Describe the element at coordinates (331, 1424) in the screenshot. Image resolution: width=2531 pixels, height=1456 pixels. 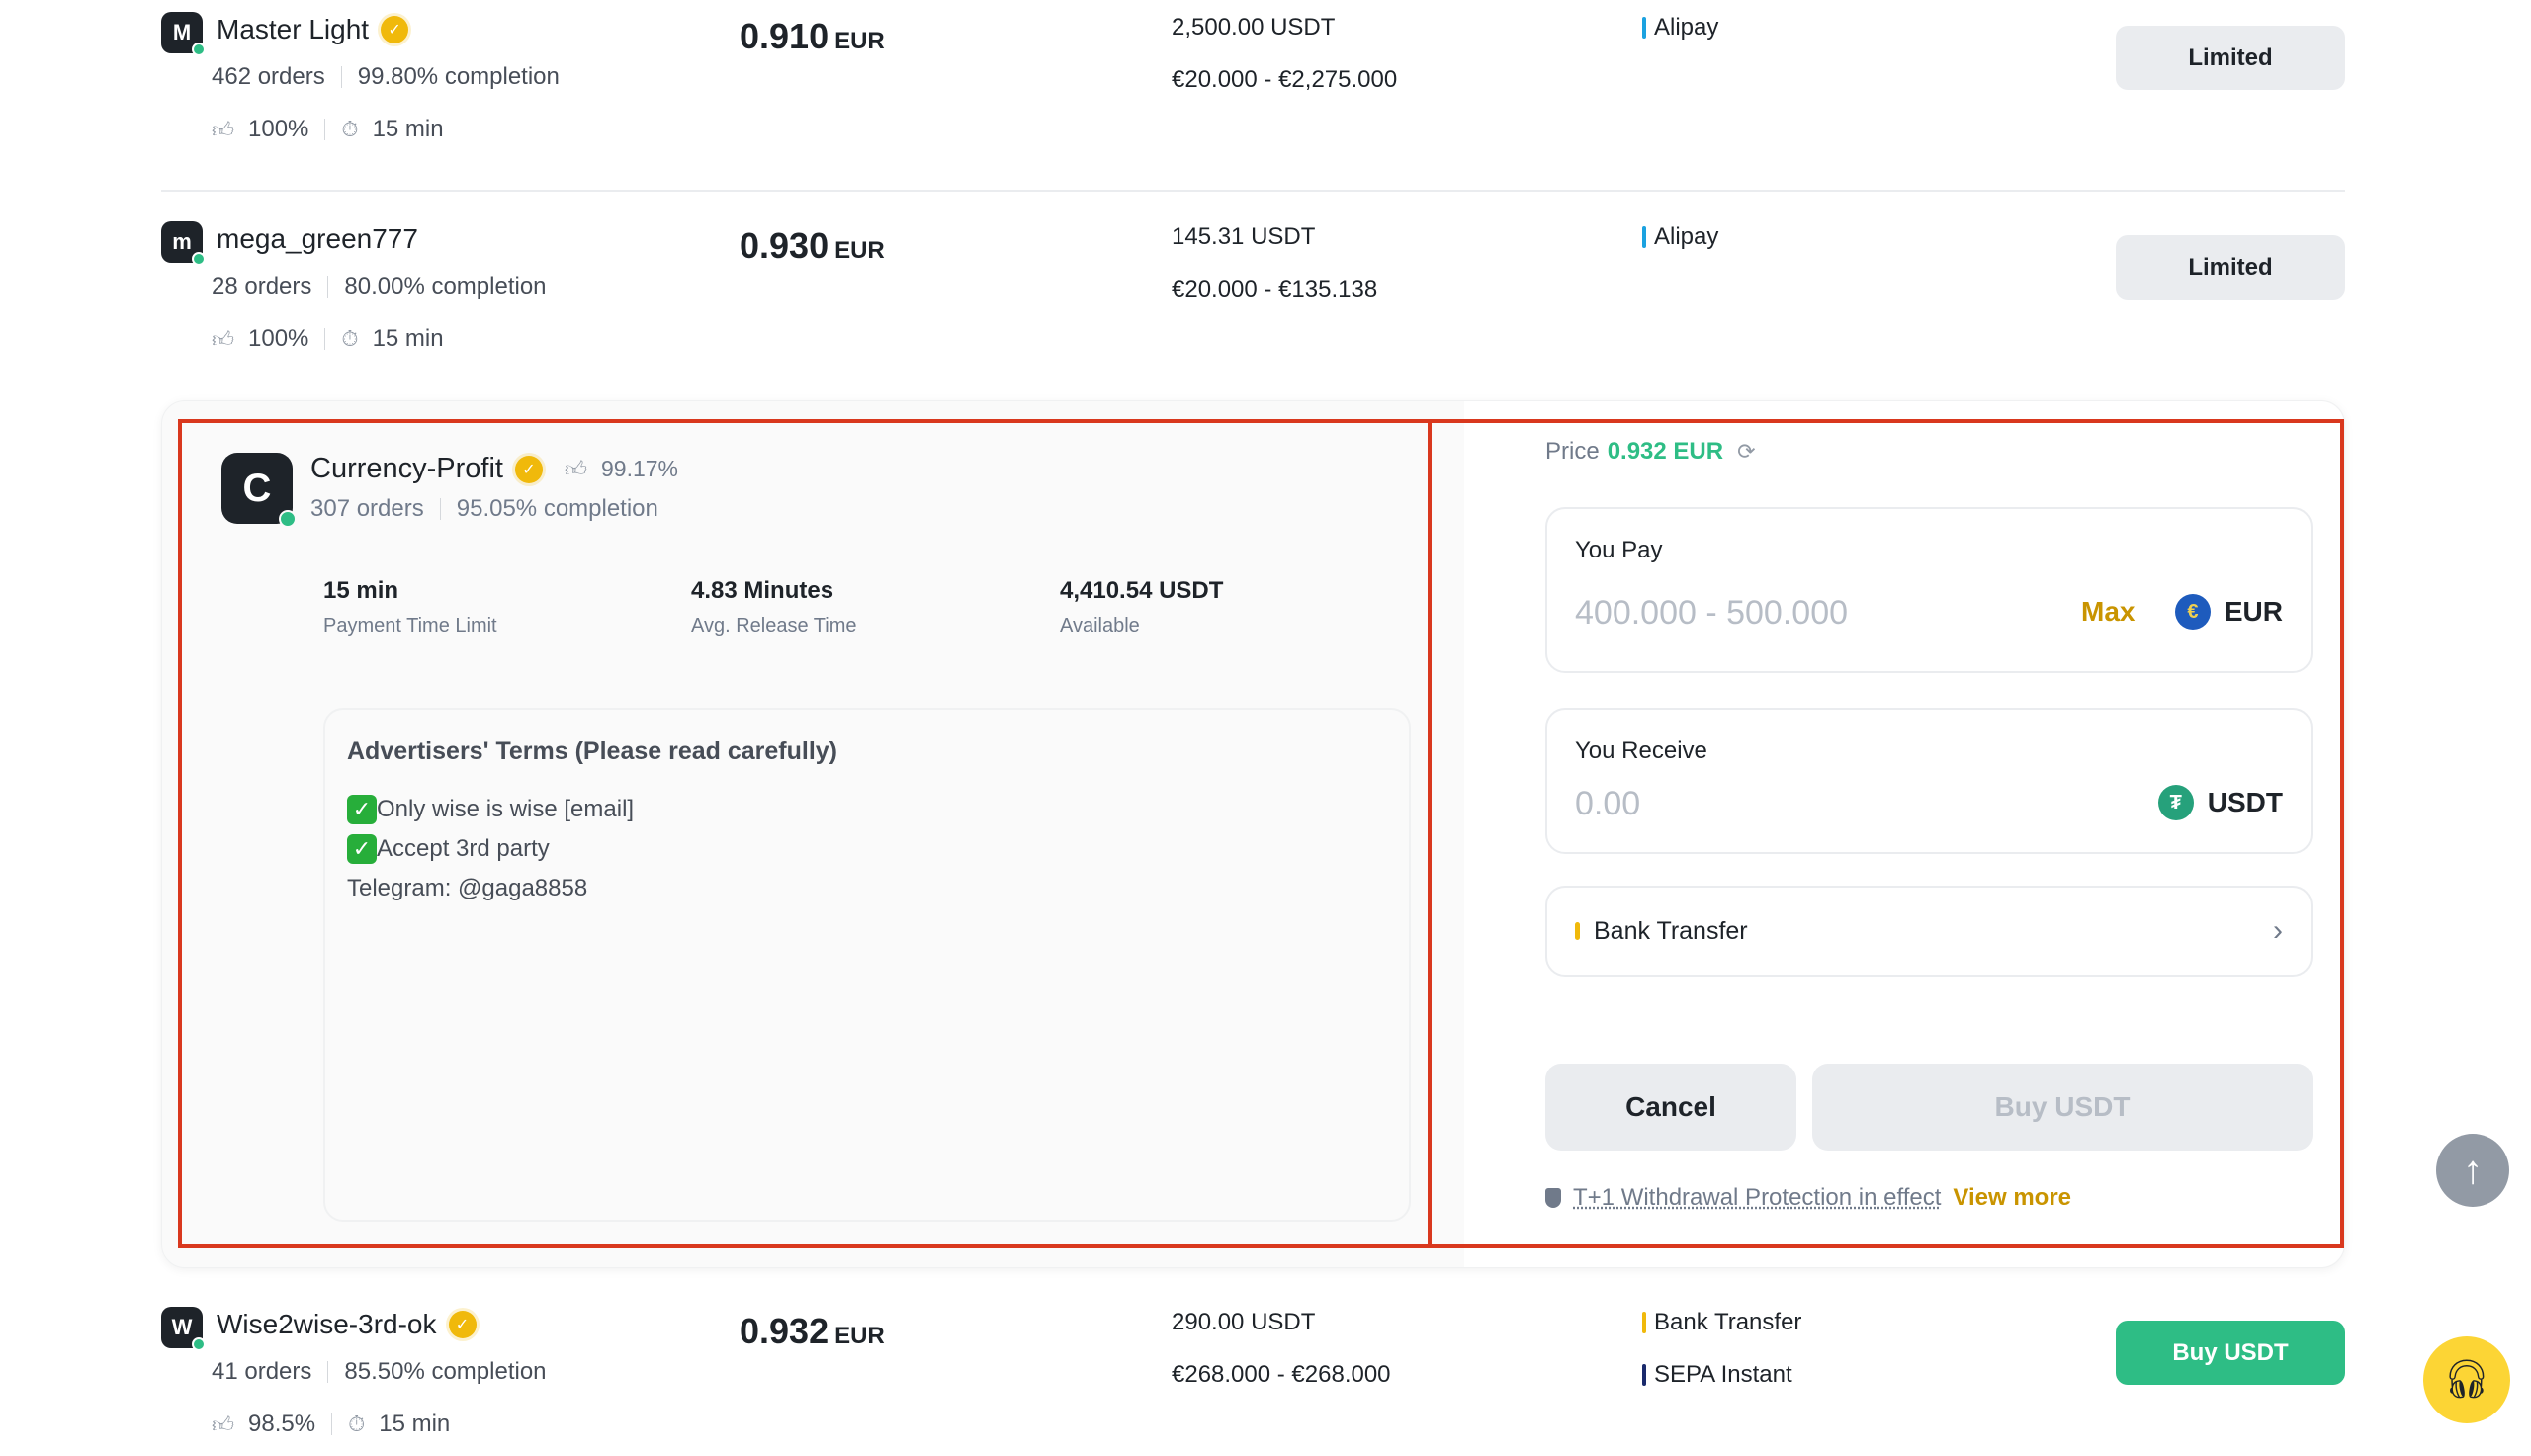
I see `advertiser-meta: 👍︎ 98.5% ⏱︎ 15 min` at that location.